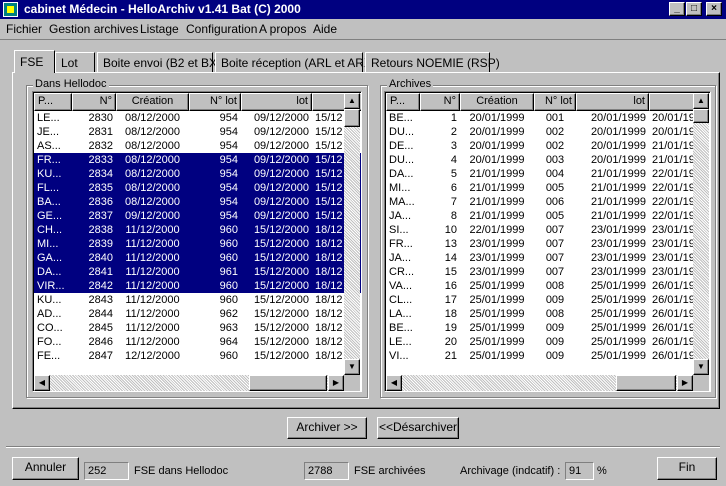  I want to click on table-row: FR... 2833 08/12/2000 954 09/12/2000 15/12, so click(197, 160).